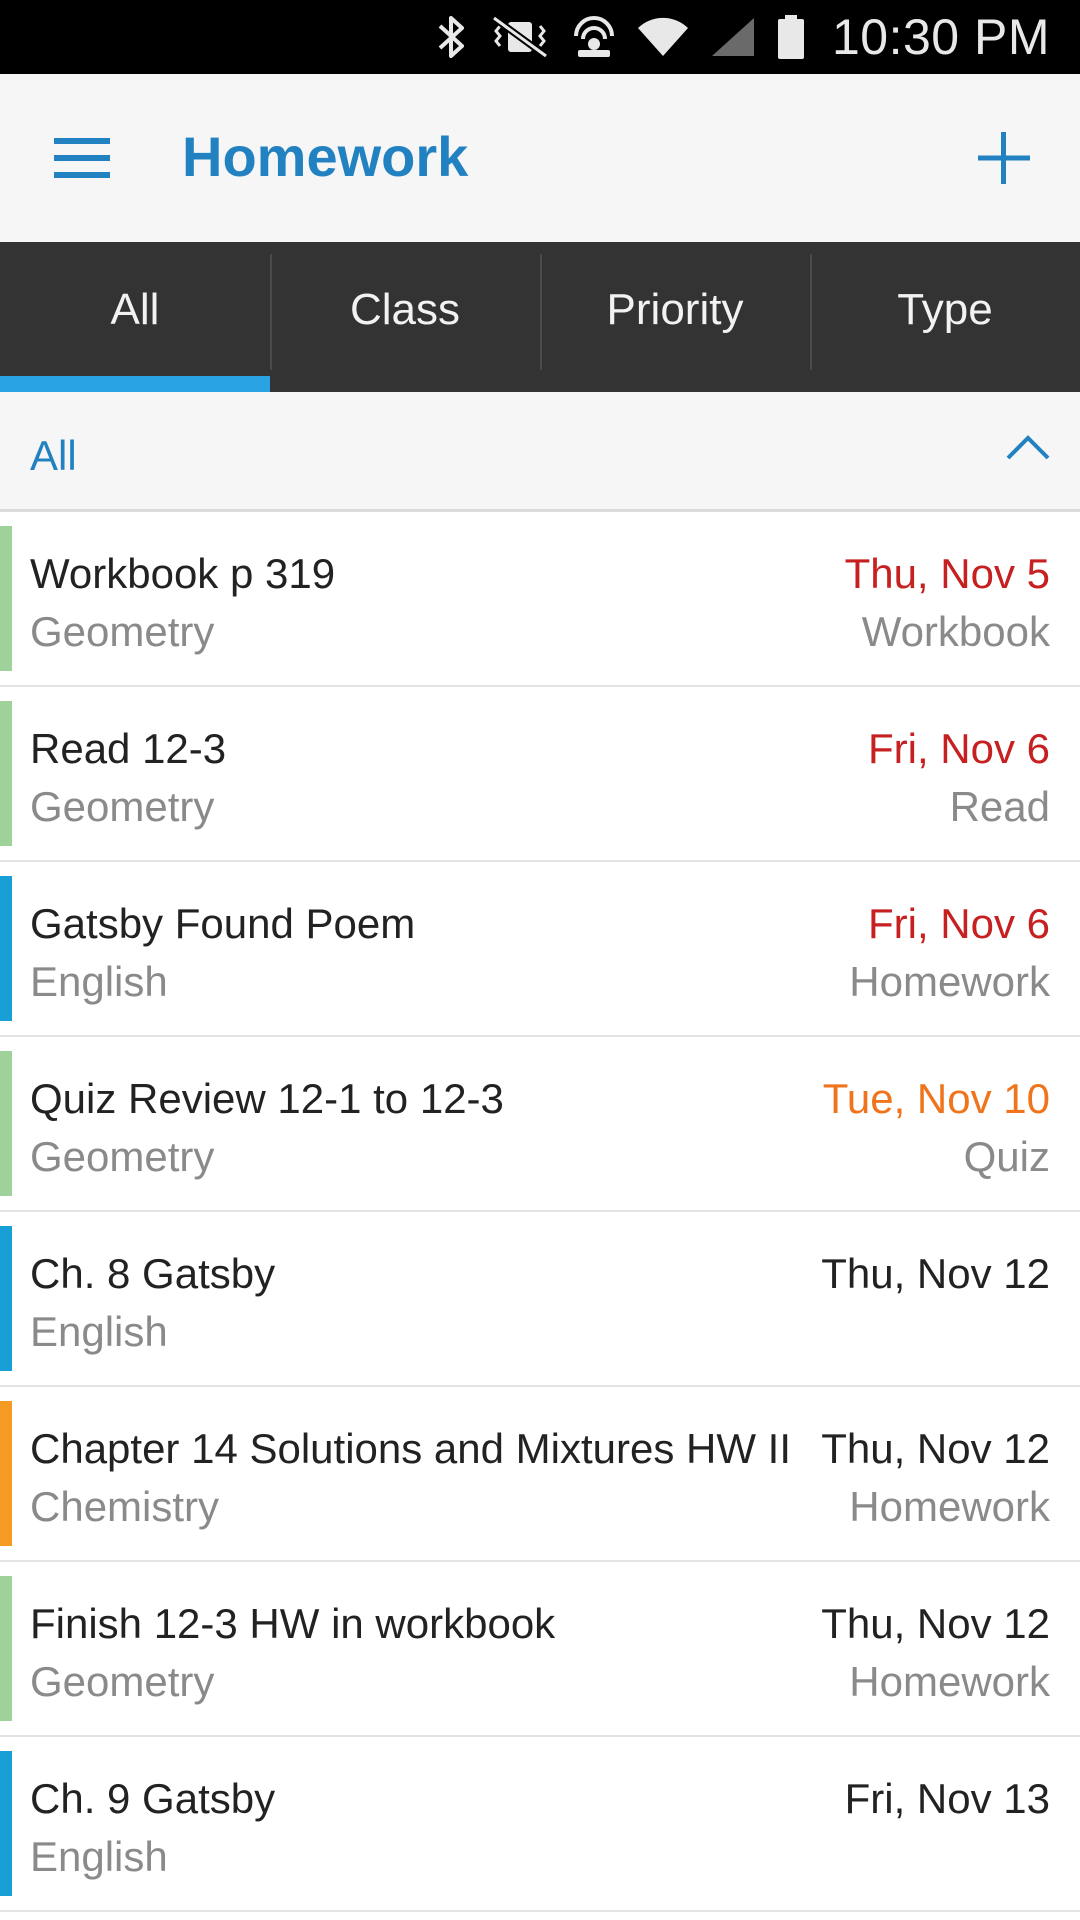  I want to click on list-item: Ch. 8 Gatsby English Thu, Nov 12, so click(540, 1299).